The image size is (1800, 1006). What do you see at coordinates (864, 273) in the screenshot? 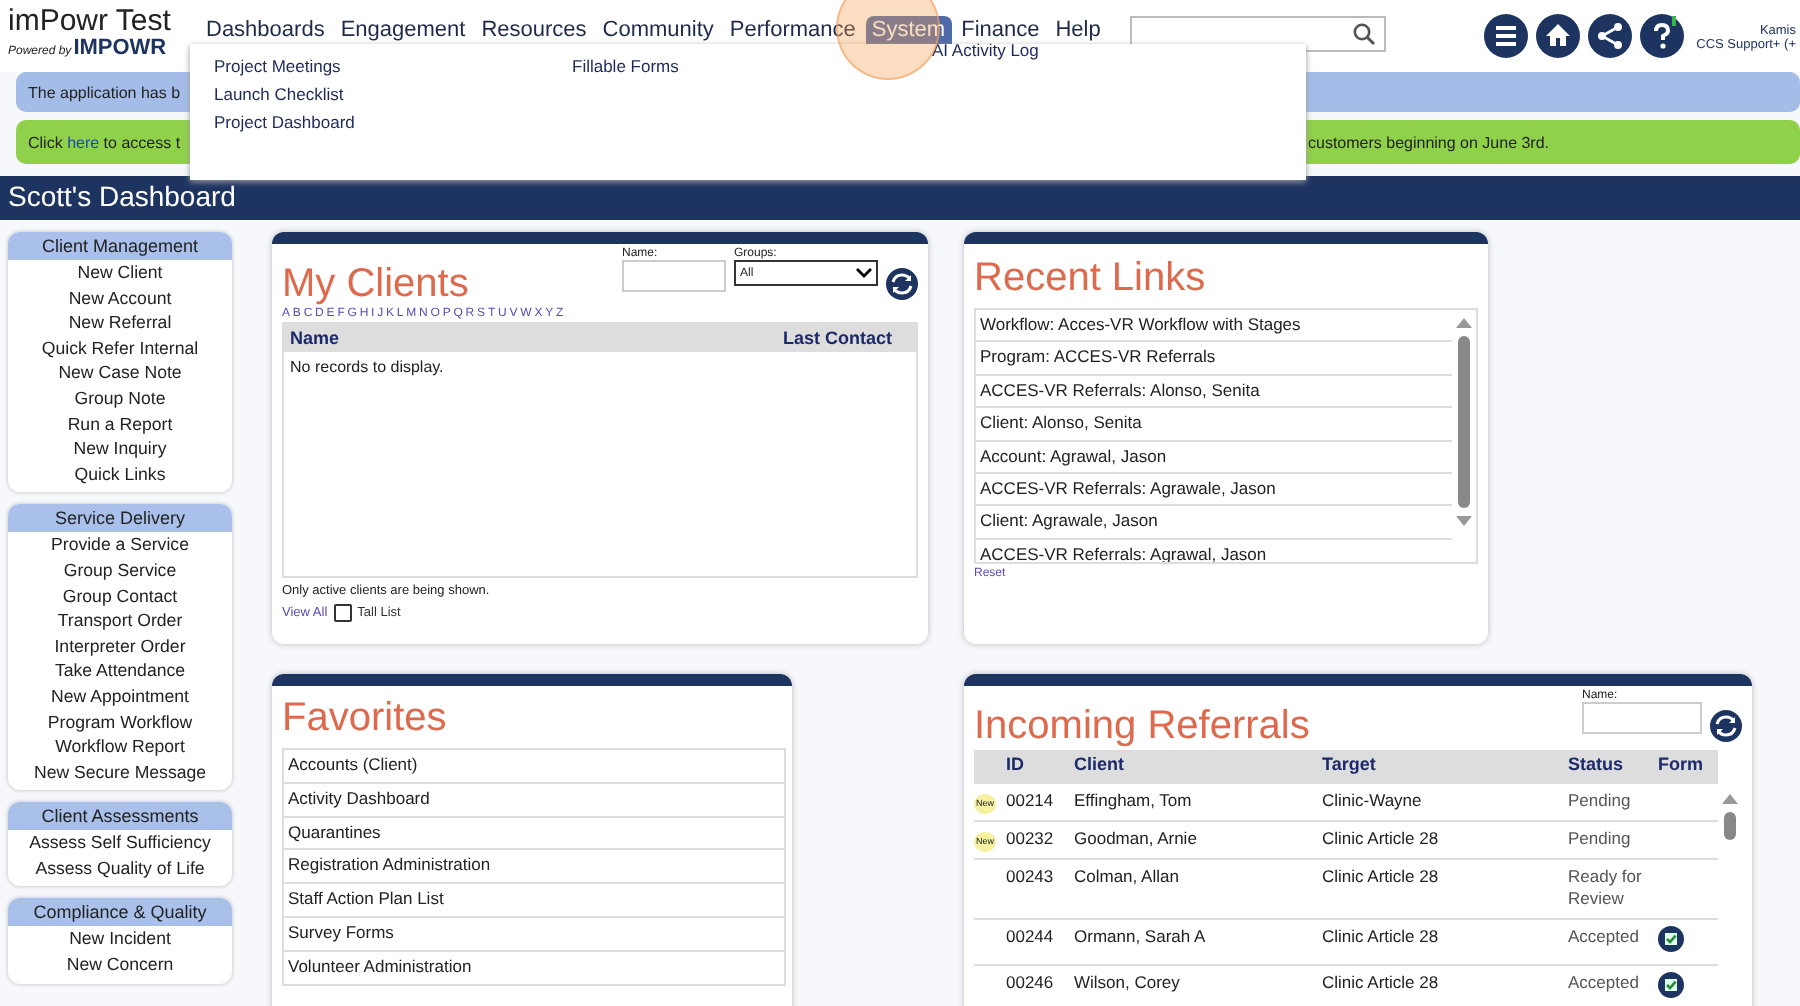
I see `chevron-icon` at bounding box center [864, 273].